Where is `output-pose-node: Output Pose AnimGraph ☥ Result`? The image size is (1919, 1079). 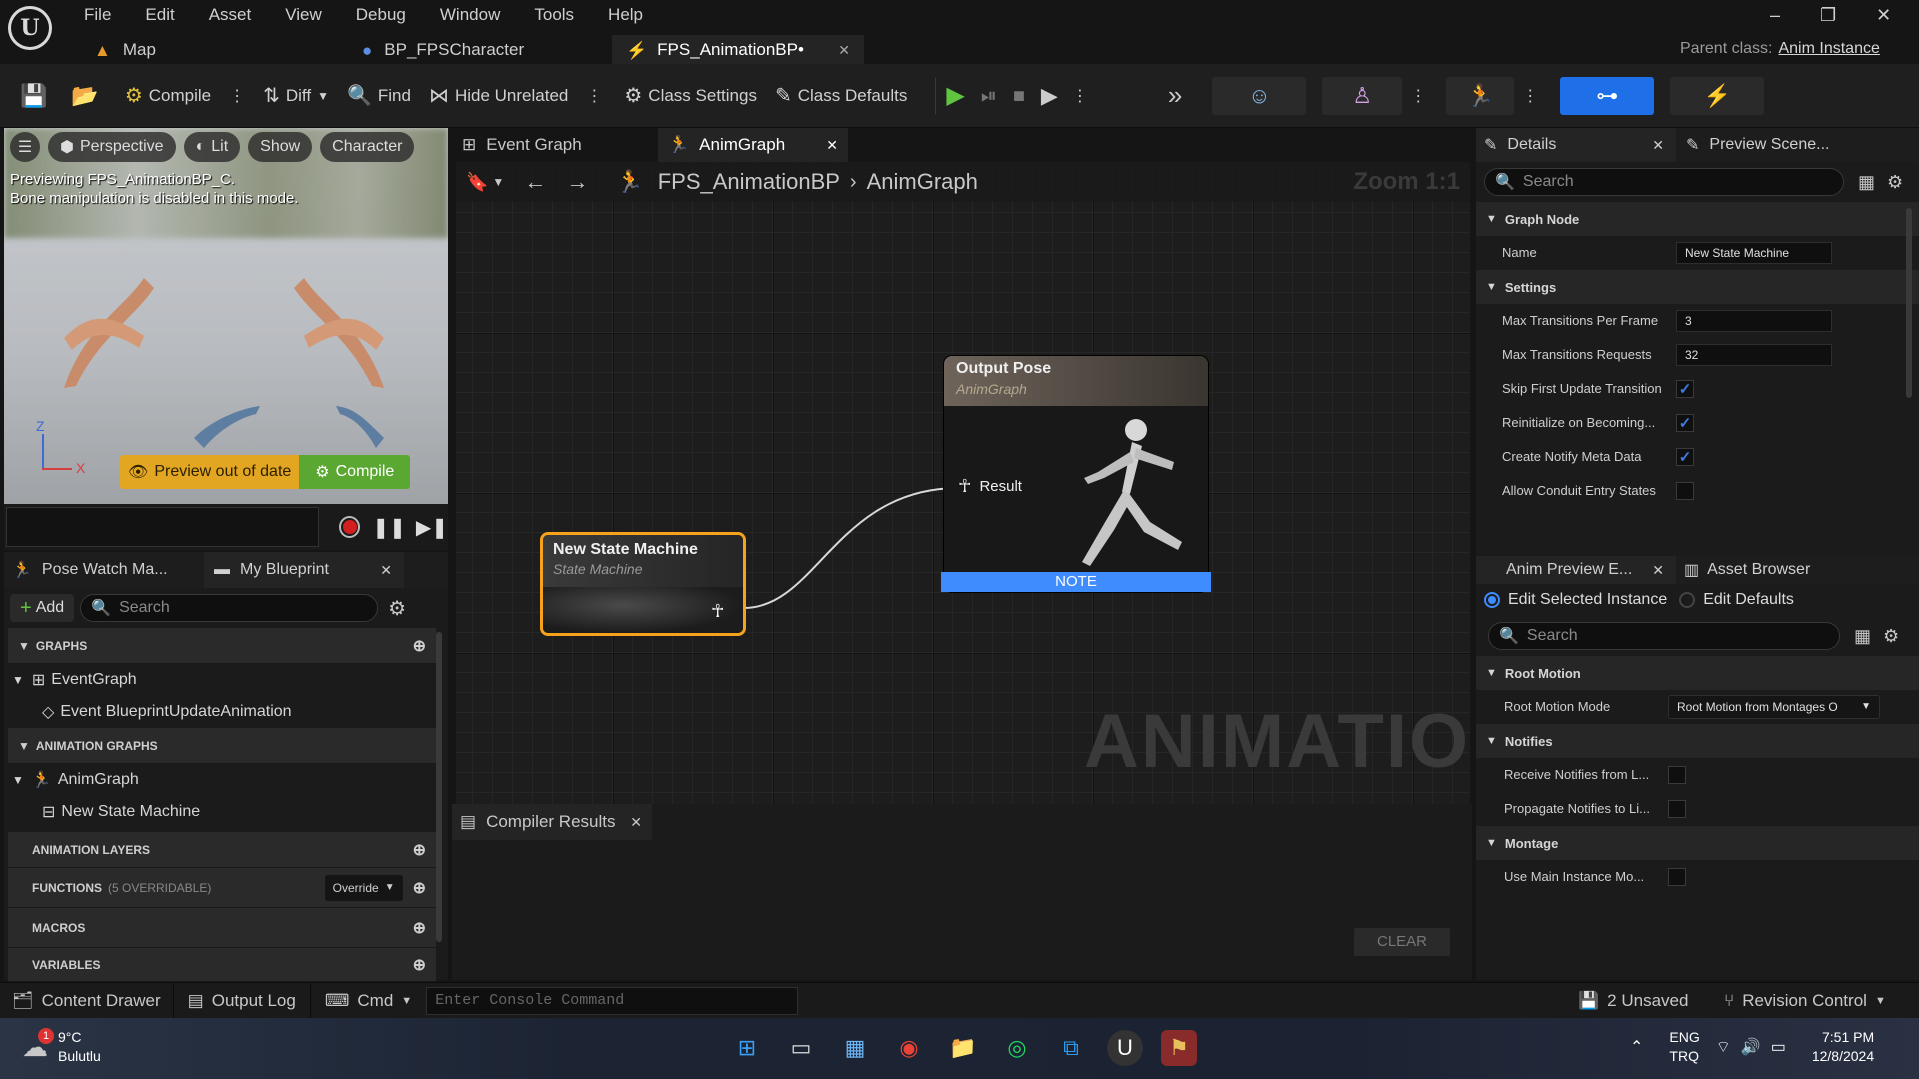
output-pose-node: Output Pose AnimGraph ☥ Result is located at coordinates (1076, 474).